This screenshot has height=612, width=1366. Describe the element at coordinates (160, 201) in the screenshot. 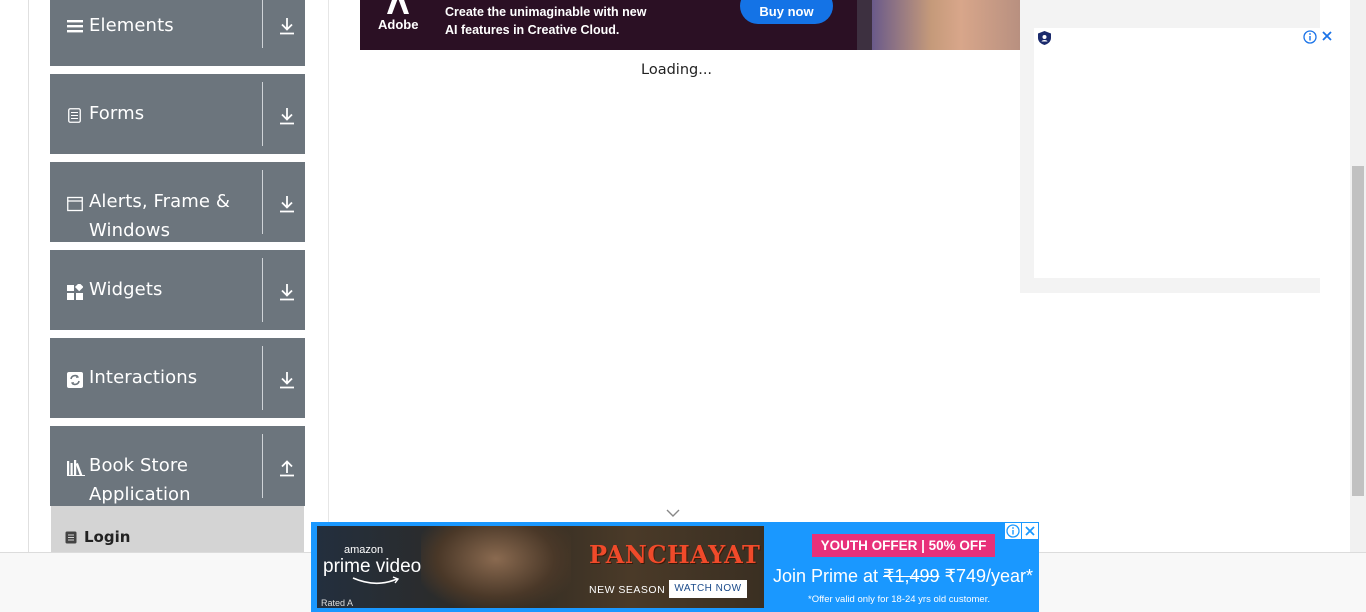

I see `group-title-alerts: Alerts, Frame &` at that location.